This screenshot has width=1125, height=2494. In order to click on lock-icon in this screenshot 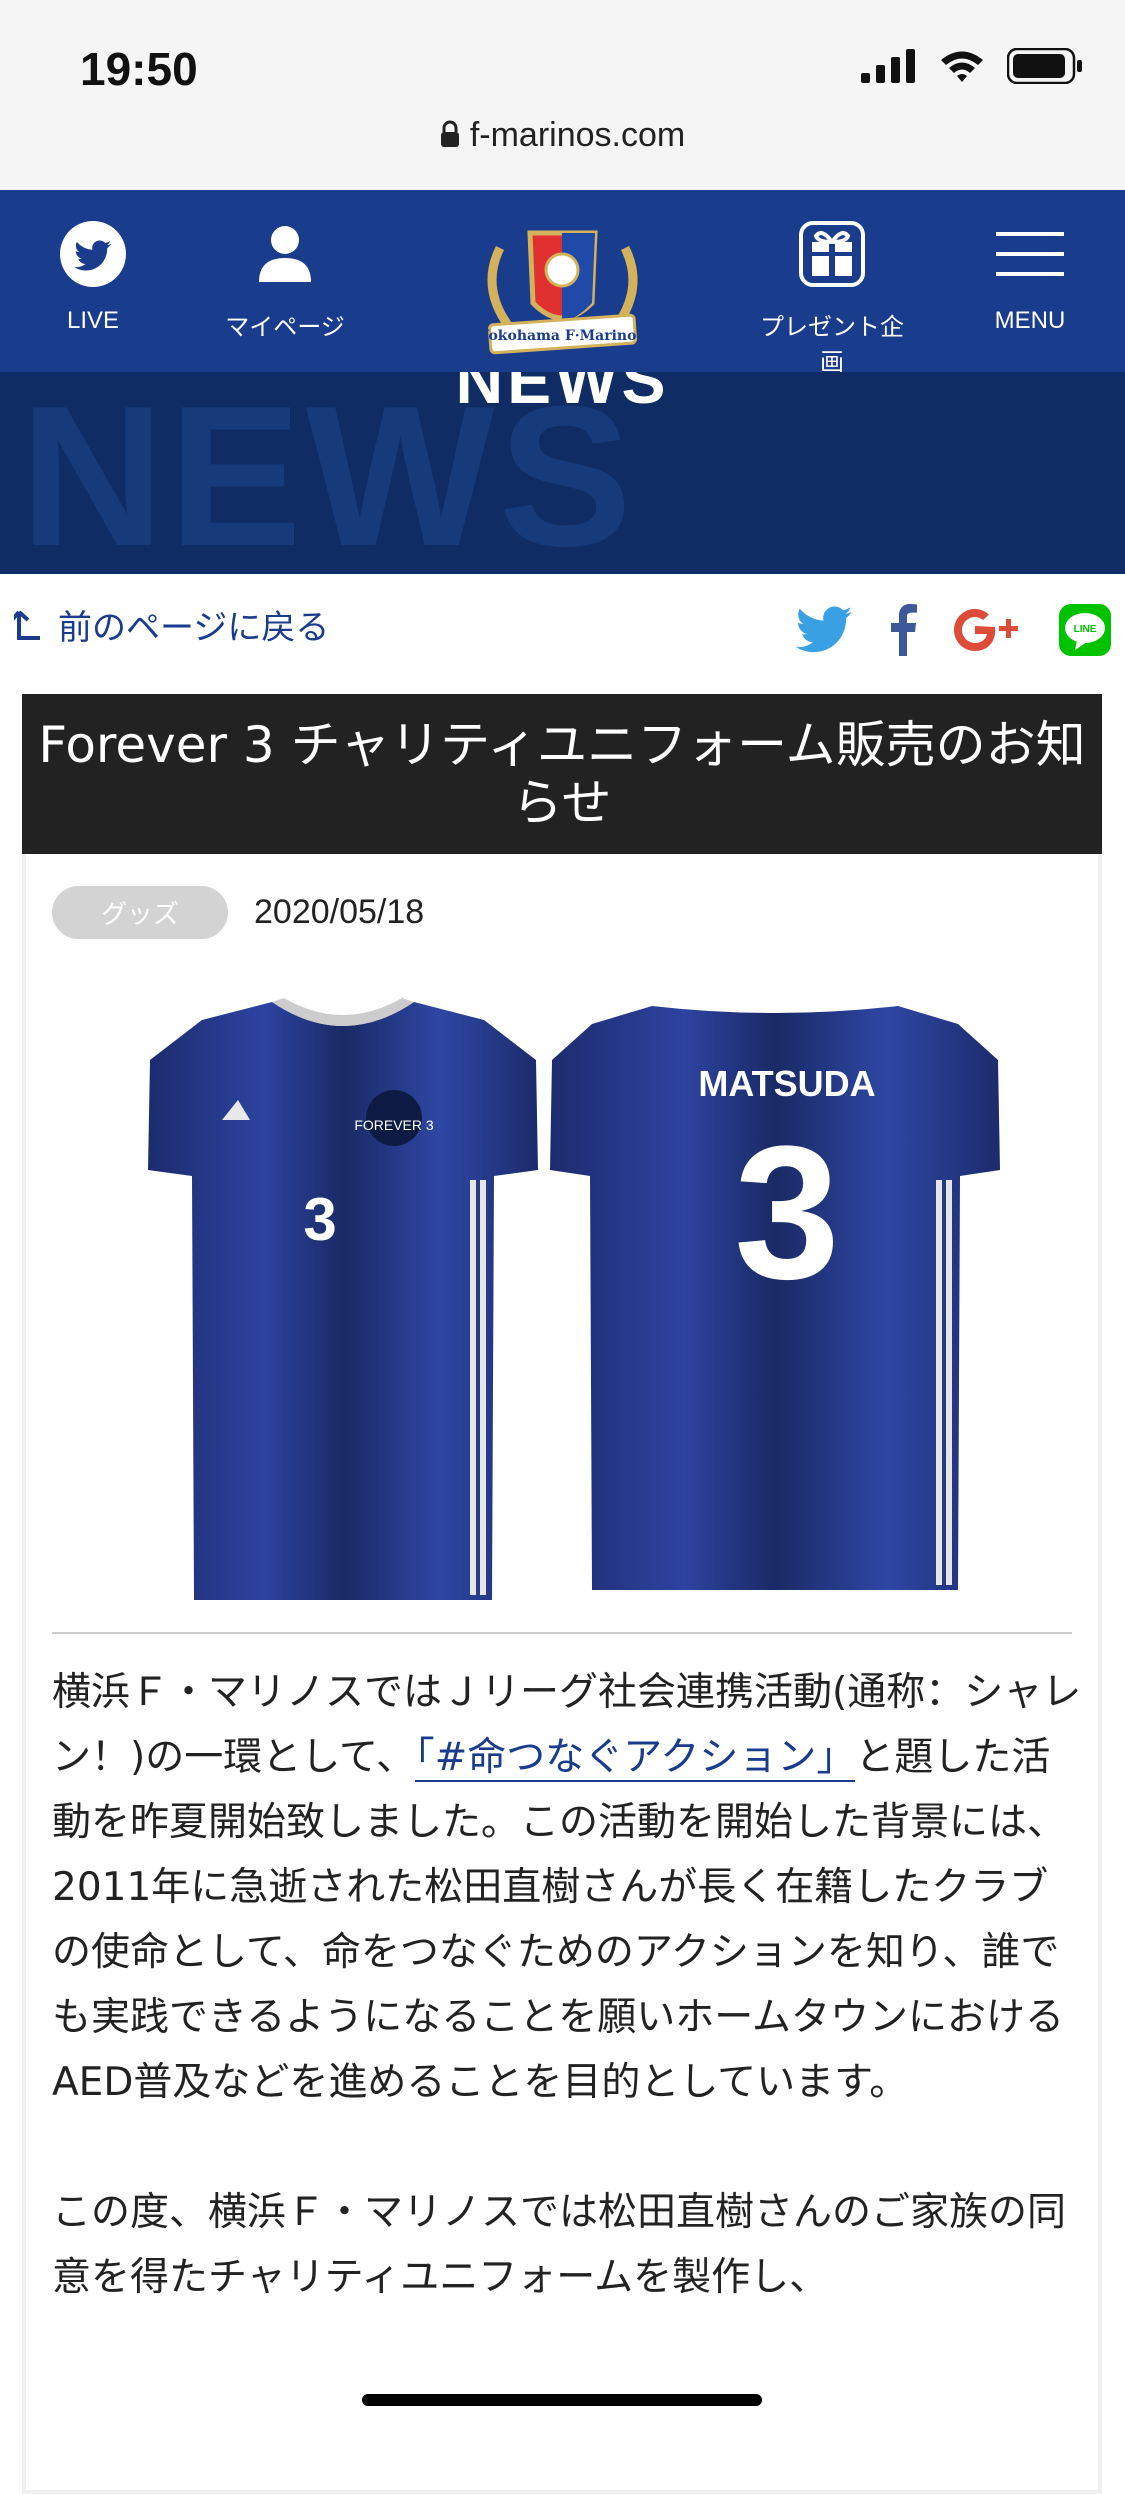, I will do `click(450, 137)`.